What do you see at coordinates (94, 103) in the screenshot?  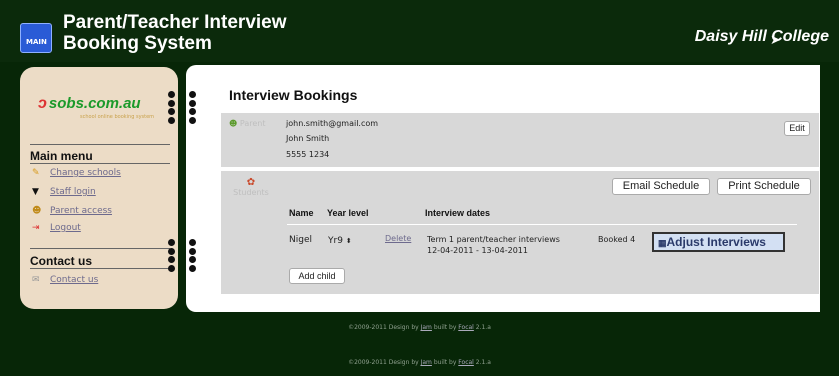 I see `sobs-brand-text: sobs.com.au` at bounding box center [94, 103].